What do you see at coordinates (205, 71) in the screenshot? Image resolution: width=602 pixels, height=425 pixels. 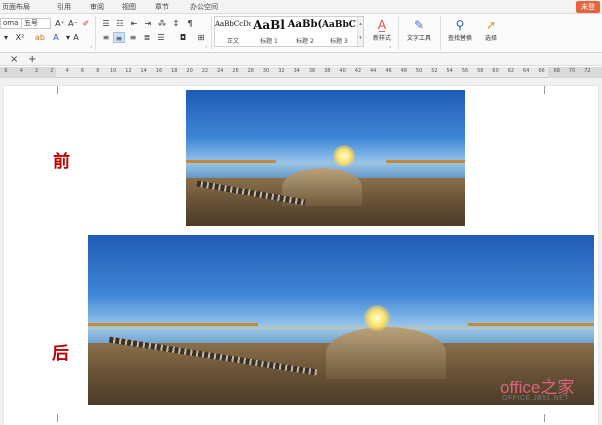 I see `ruler-number: 22` at bounding box center [205, 71].